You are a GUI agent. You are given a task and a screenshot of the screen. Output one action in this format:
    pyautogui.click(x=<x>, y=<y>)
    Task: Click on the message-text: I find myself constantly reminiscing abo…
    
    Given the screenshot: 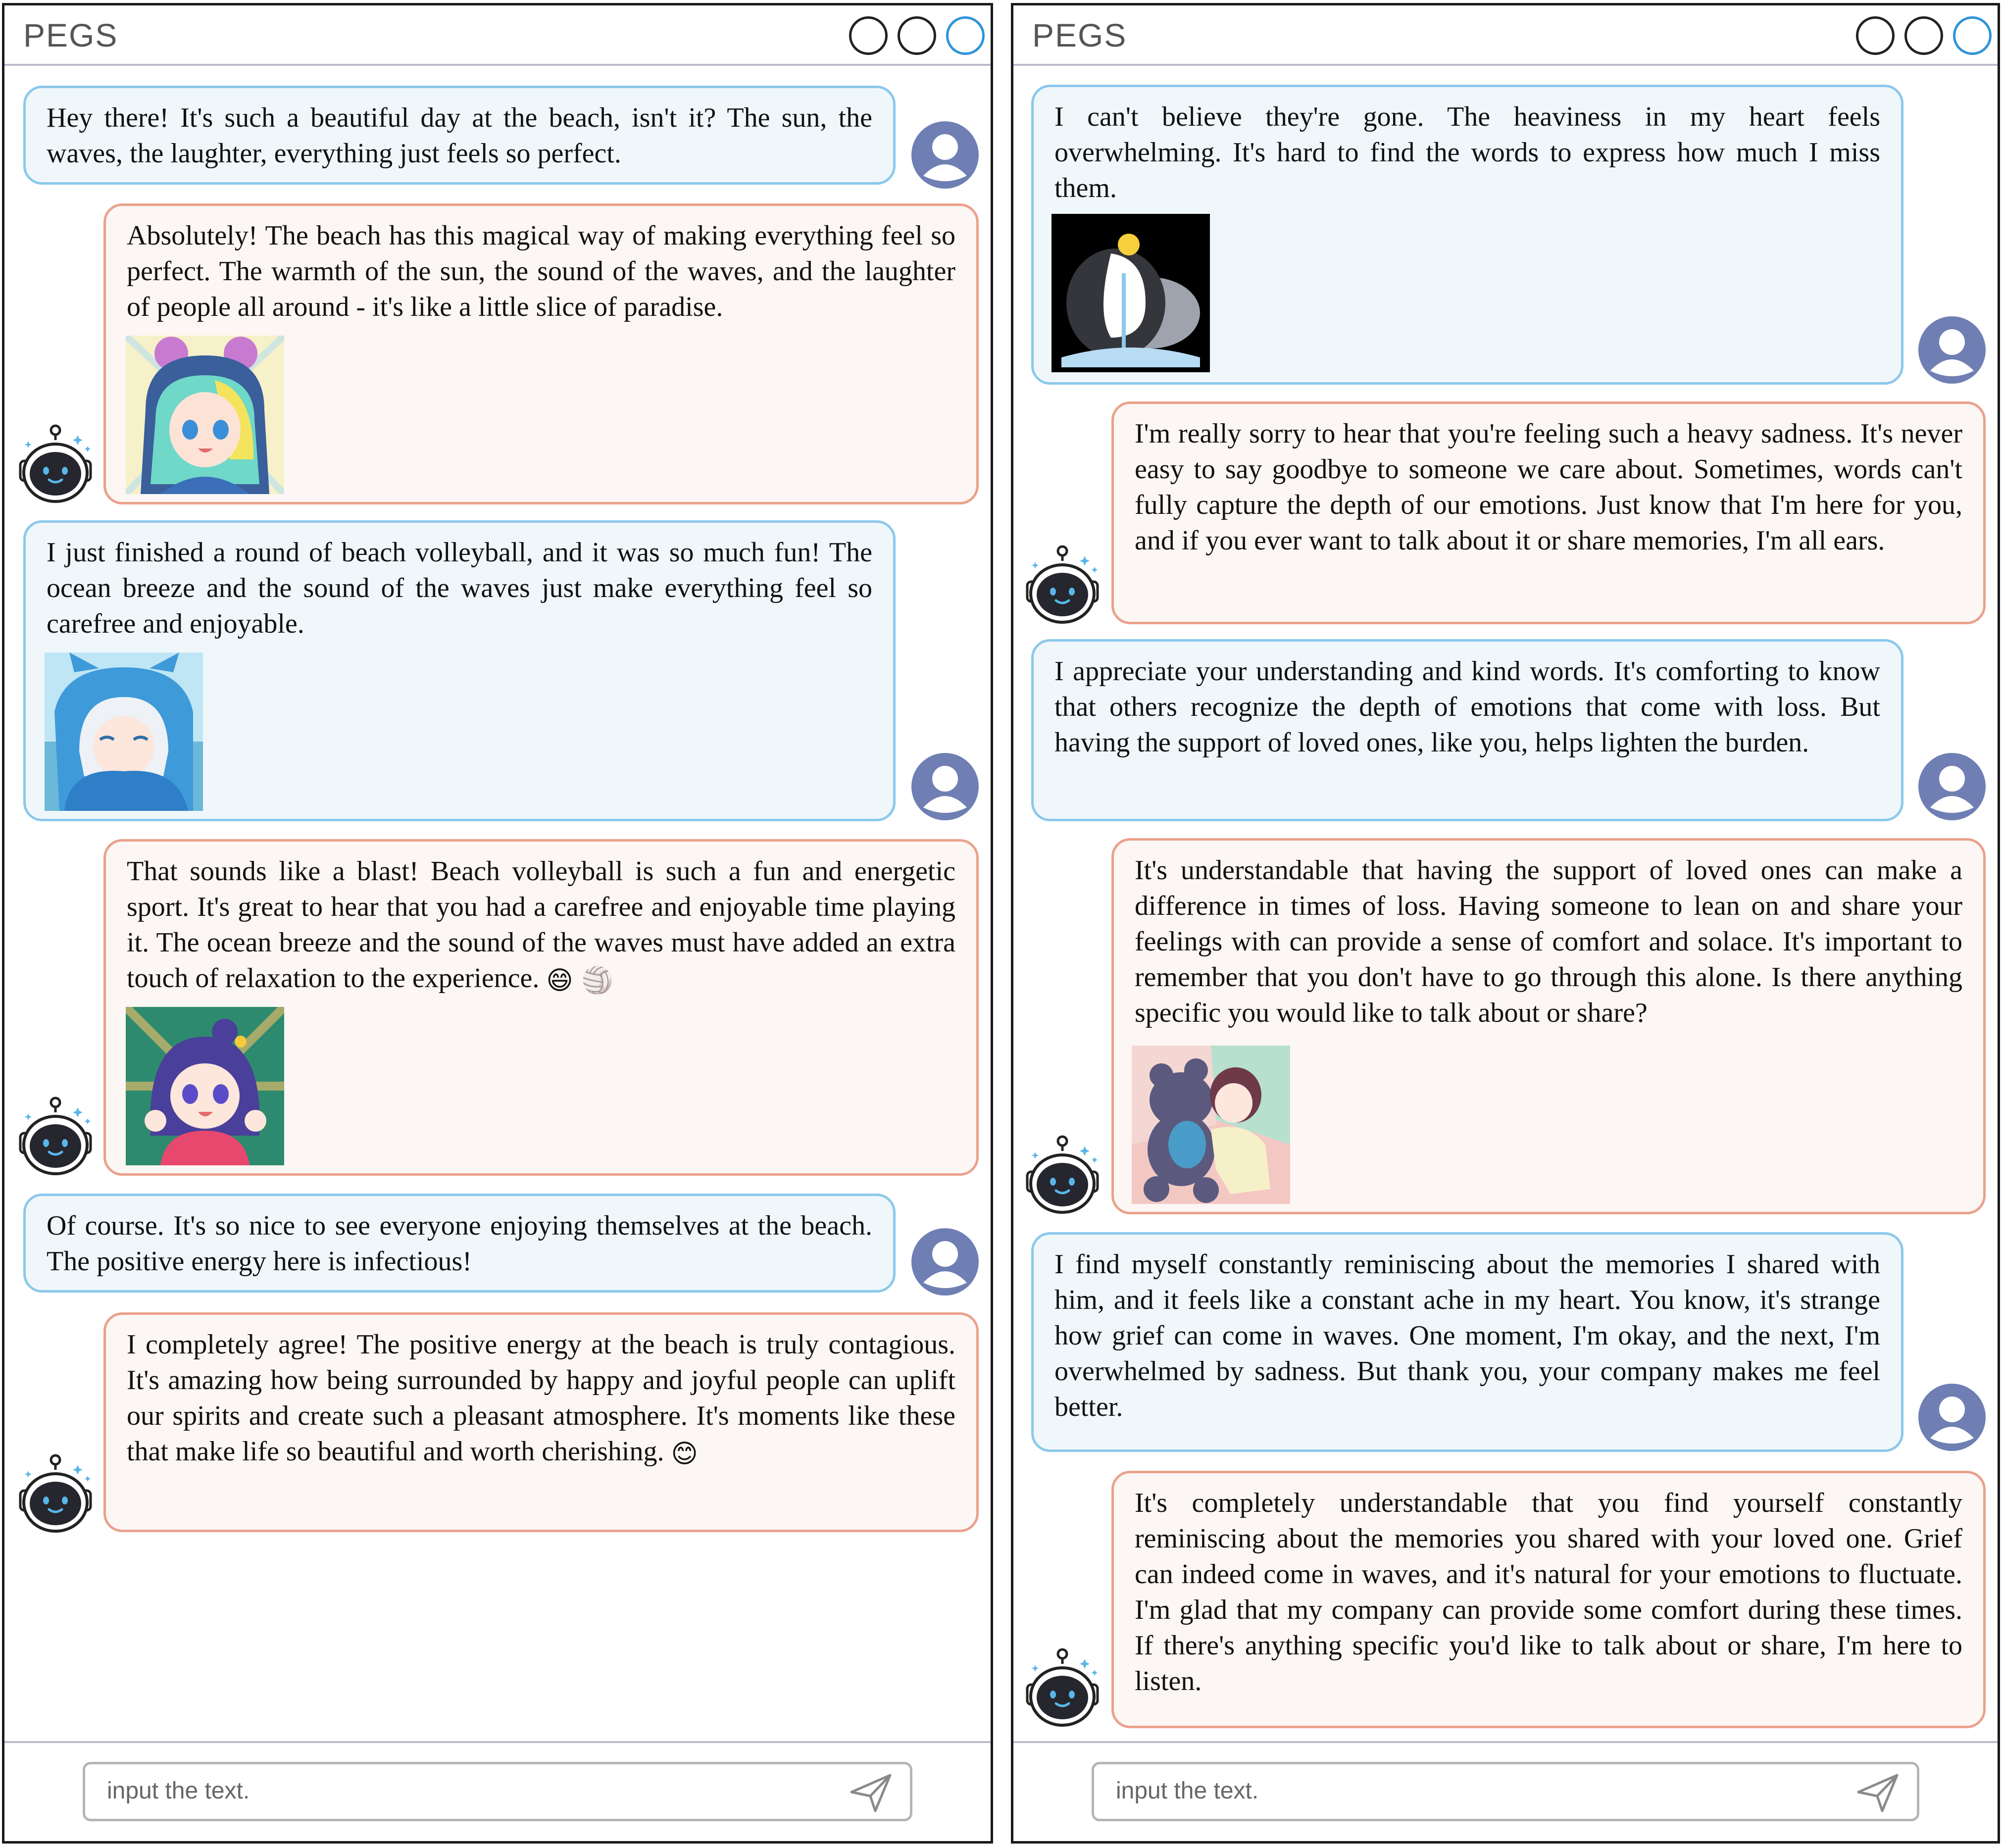 What is the action you would take?
    pyautogui.click(x=1467, y=1335)
    